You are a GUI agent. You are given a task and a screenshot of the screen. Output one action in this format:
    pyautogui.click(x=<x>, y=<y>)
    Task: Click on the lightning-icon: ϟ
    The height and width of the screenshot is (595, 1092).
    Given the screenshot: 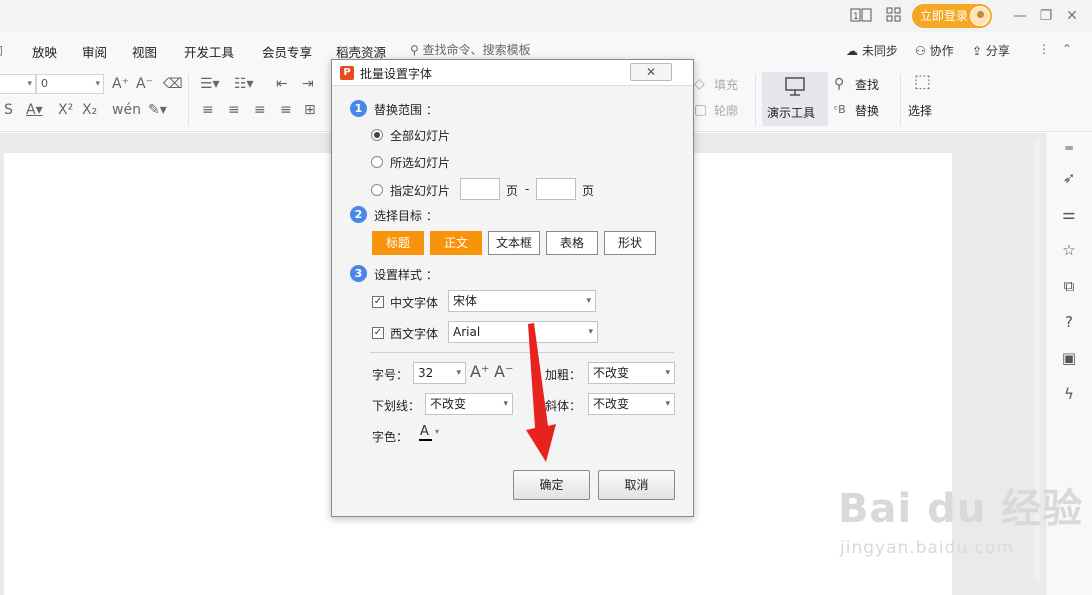 What is the action you would take?
    pyautogui.click(x=1069, y=394)
    